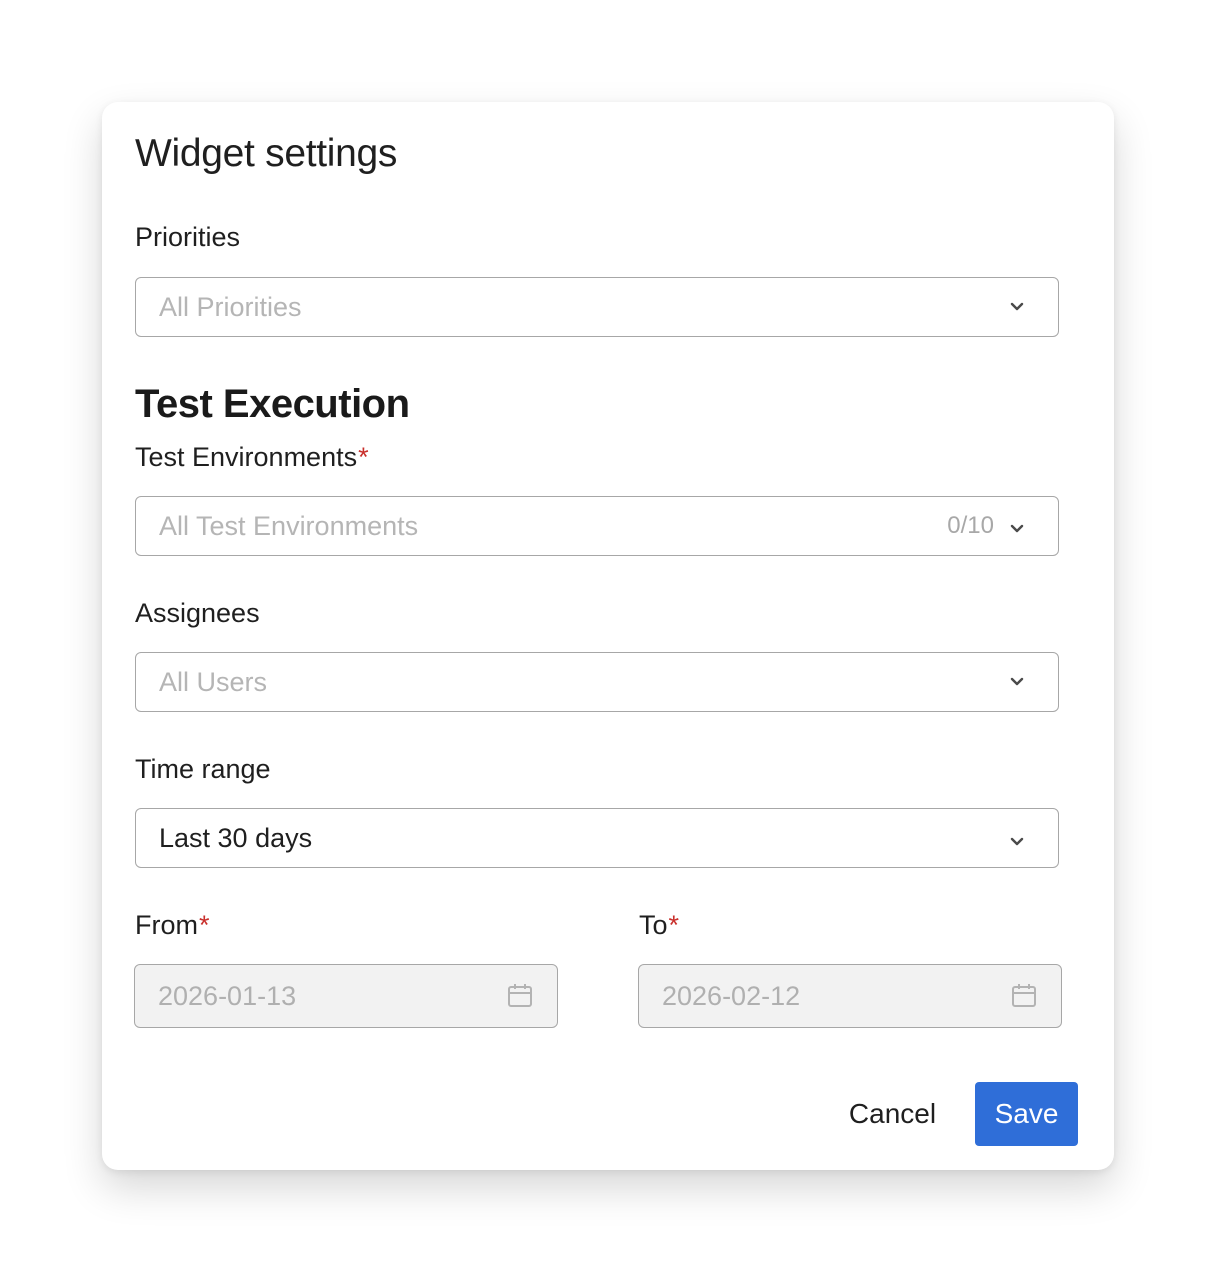  I want to click on test-environments-select: All Test Environments 0/10, so click(597, 526).